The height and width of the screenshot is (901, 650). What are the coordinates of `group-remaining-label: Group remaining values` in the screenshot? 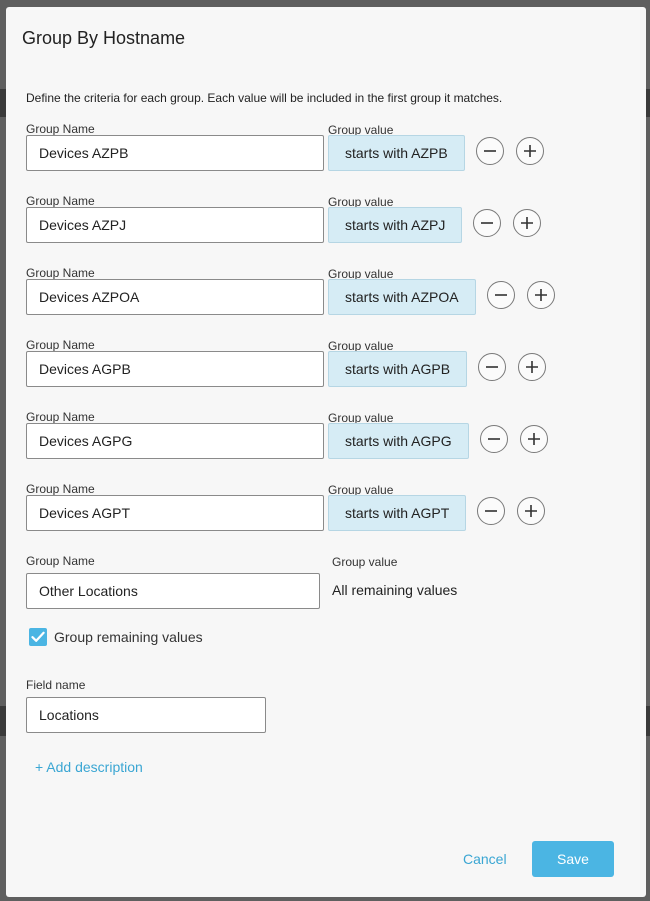 It's located at (128, 637).